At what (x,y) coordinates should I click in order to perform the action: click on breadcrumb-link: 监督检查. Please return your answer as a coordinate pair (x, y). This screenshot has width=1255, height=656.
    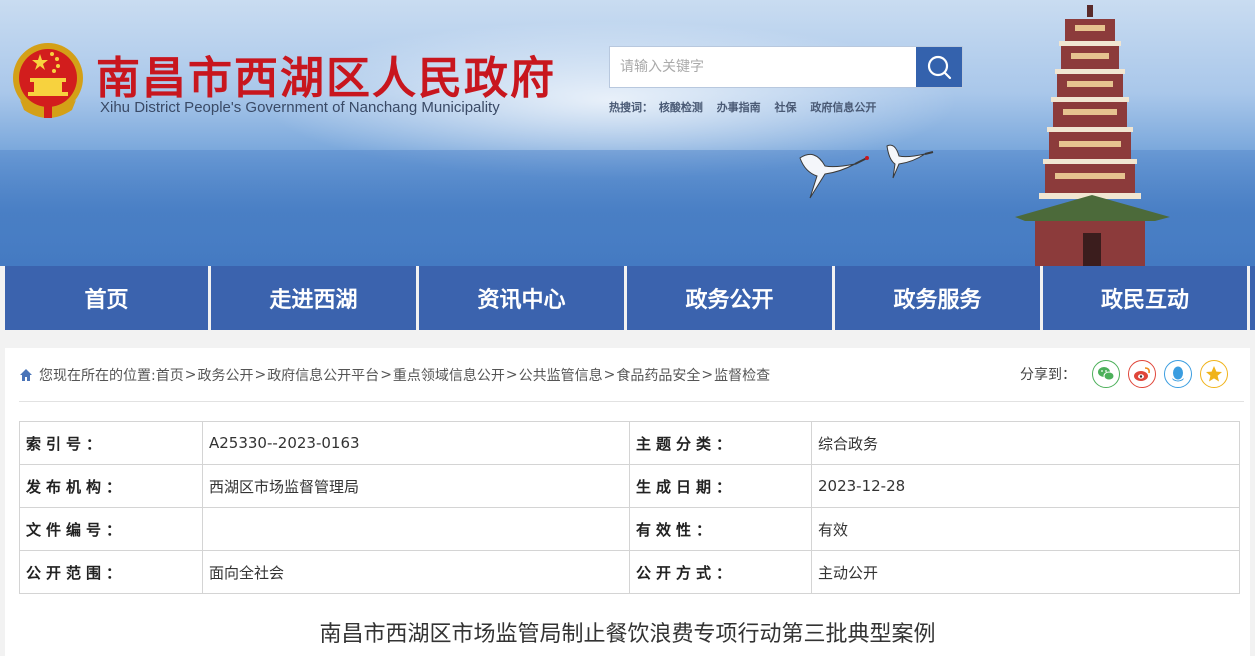
    Looking at the image, I should click on (742, 375).